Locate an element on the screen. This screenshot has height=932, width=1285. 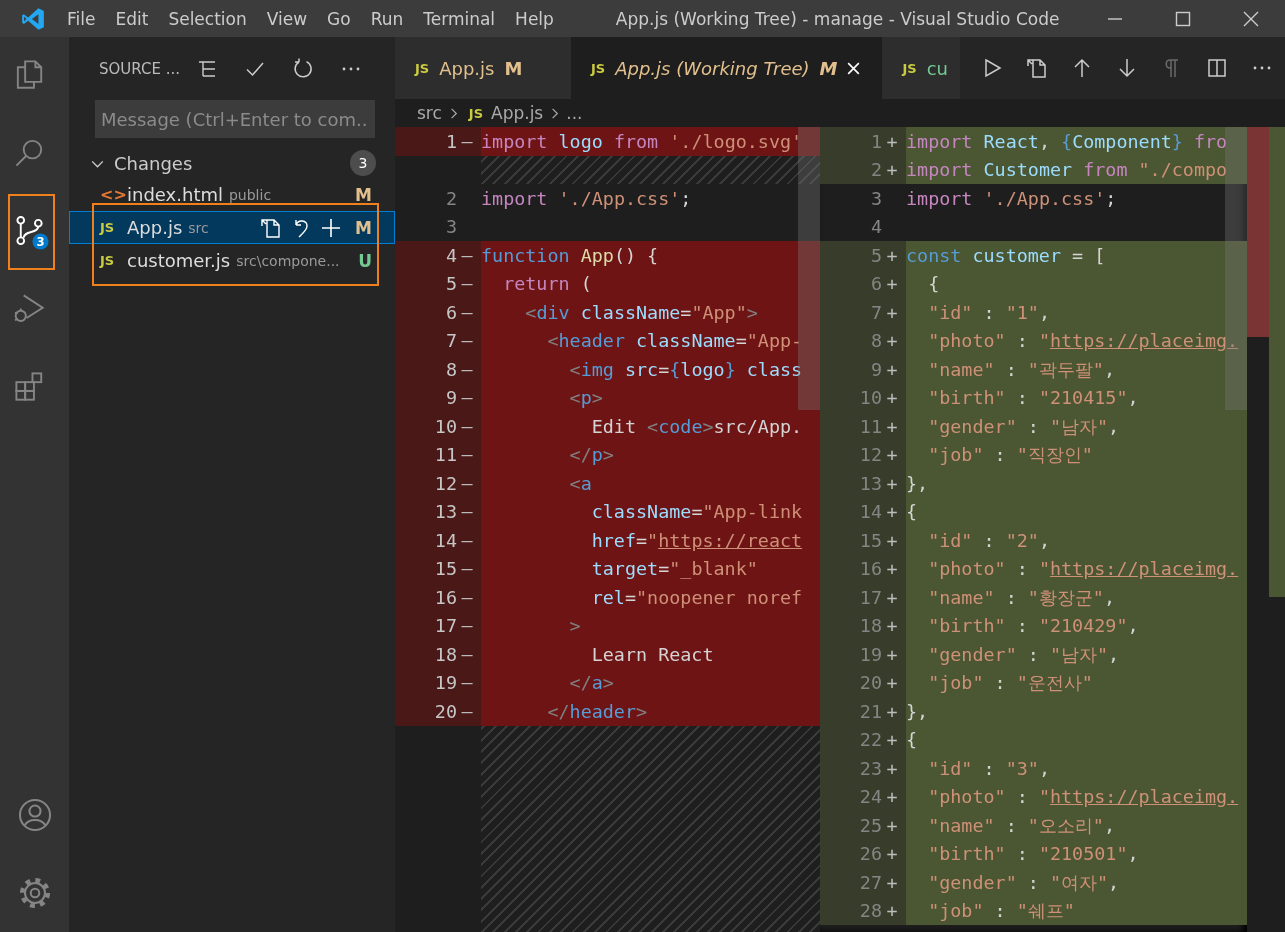
code-line: "gender" : "남자", is located at coordinates (1023, 654).